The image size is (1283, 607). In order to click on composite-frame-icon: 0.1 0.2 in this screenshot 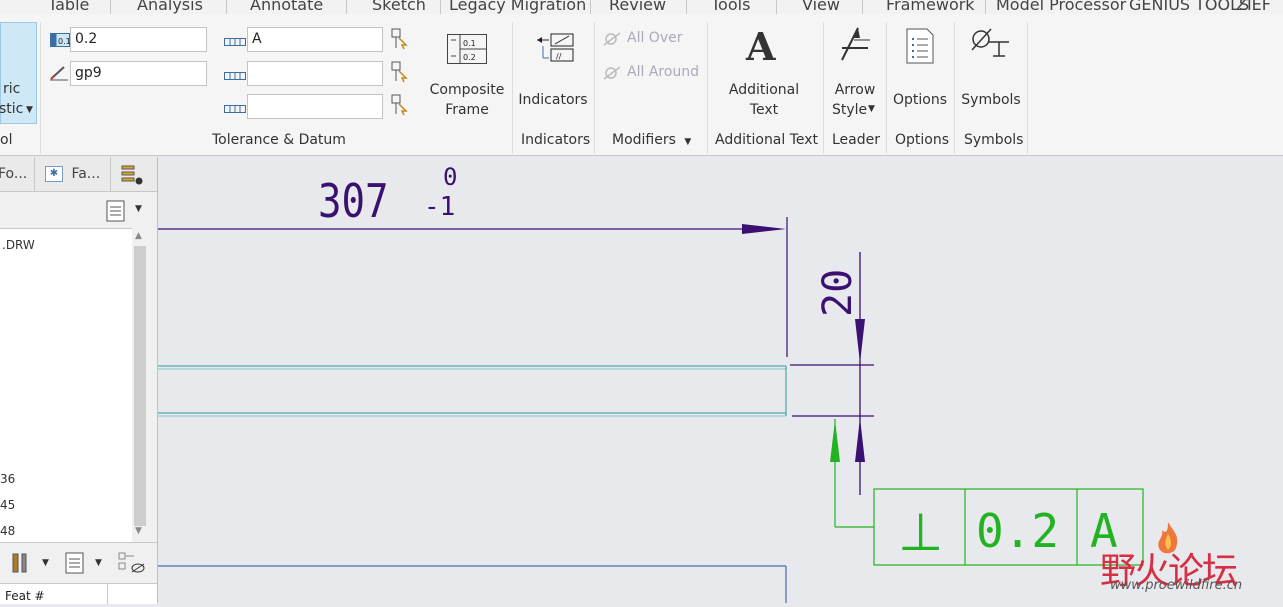, I will do `click(467, 51)`.